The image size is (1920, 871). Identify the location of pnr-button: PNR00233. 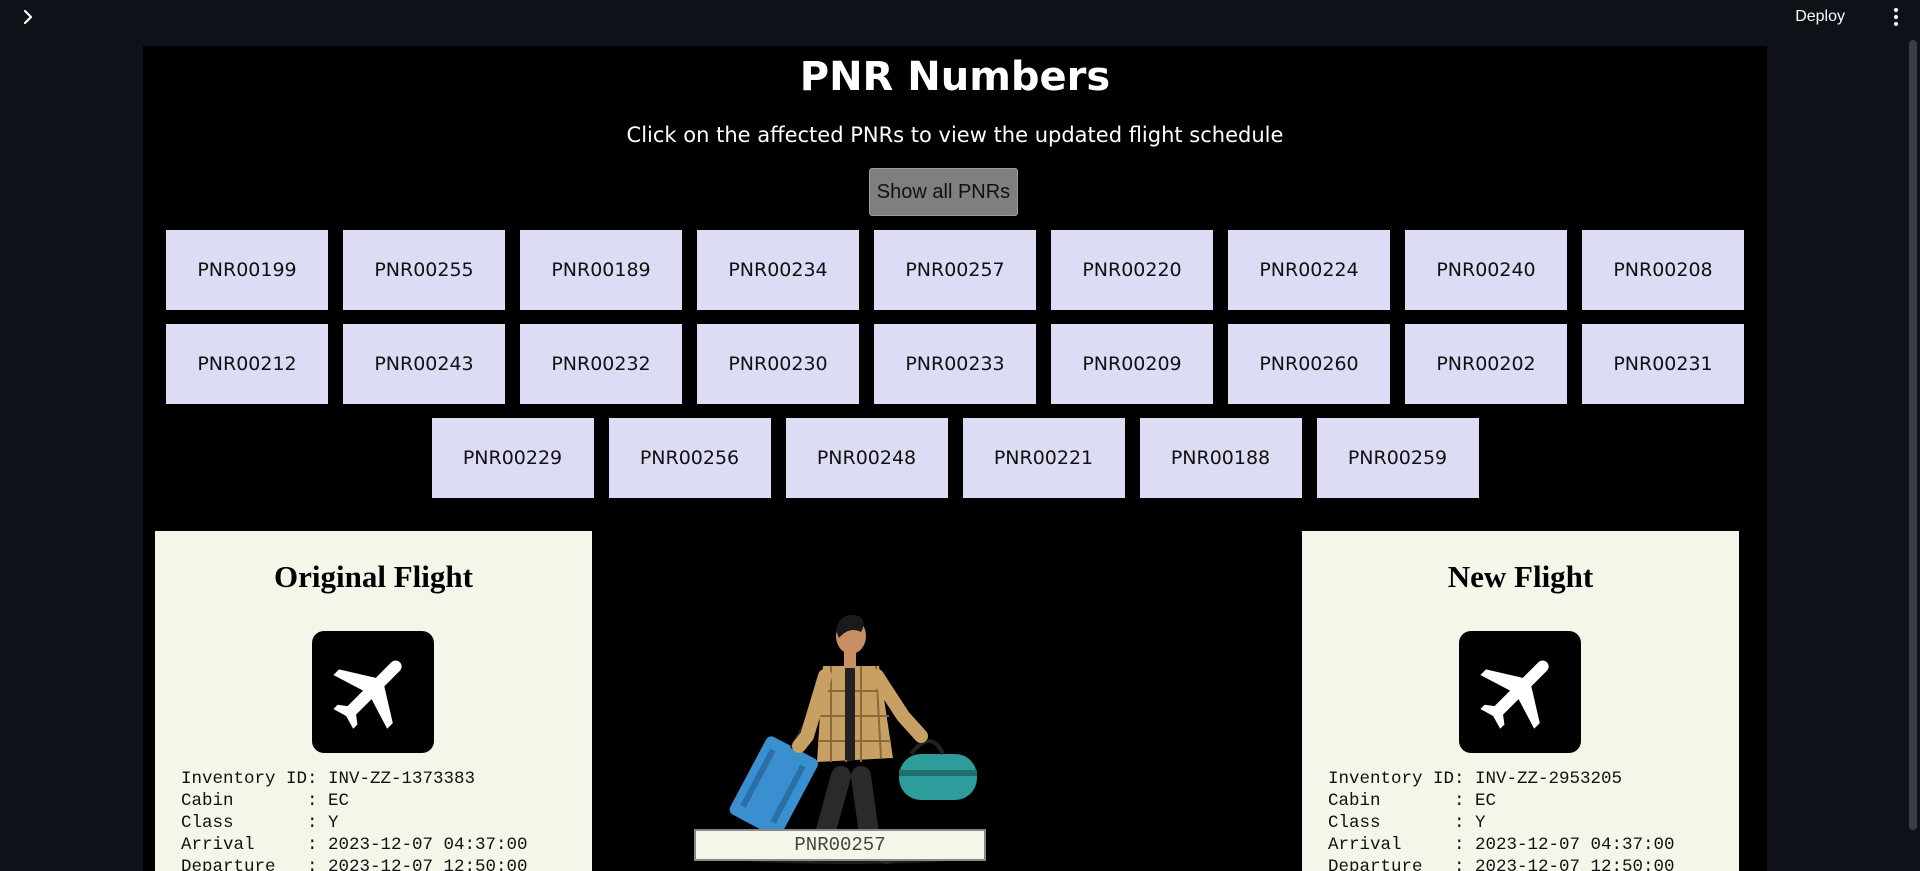
(955, 364).